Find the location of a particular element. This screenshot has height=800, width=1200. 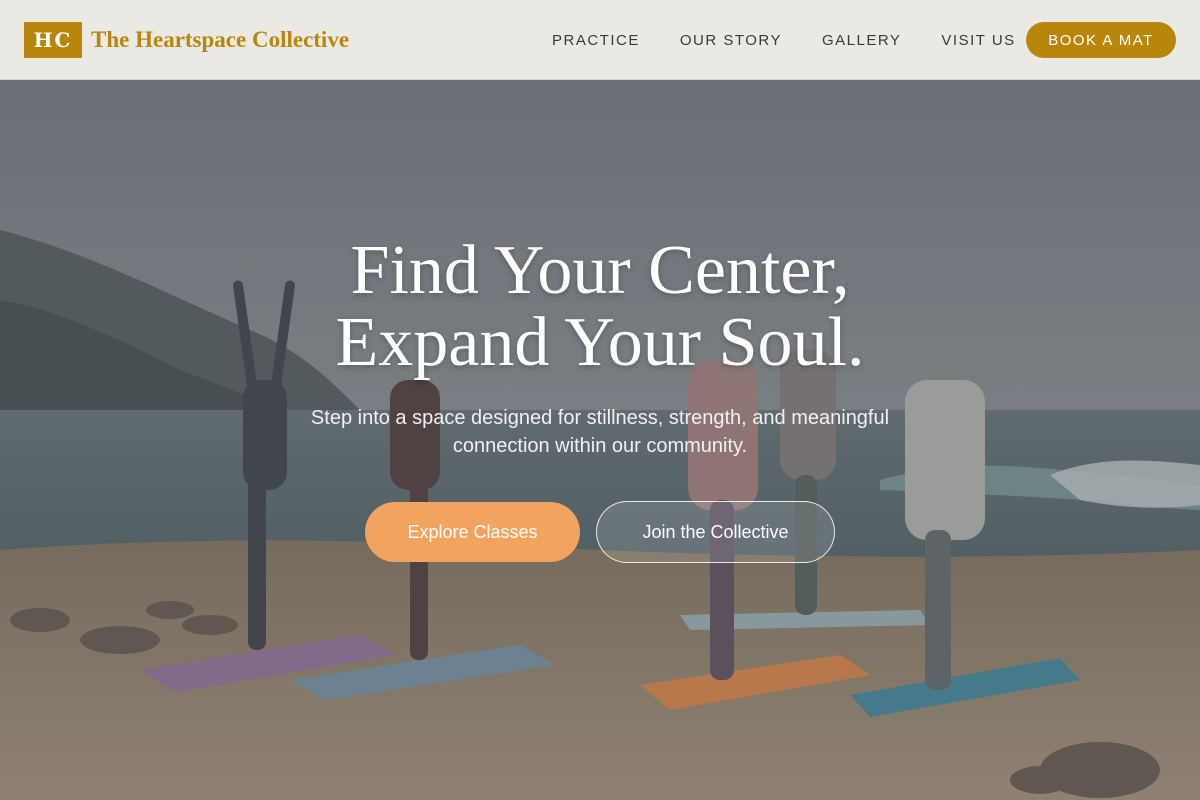

brand-name: The Heartspace Collective is located at coordinates (220, 39).